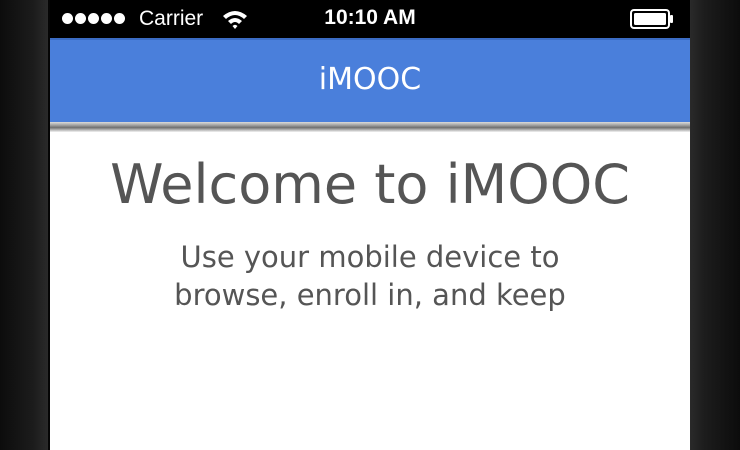  I want to click on status-bar: Carrier 10:10 AM, so click(370, 19).